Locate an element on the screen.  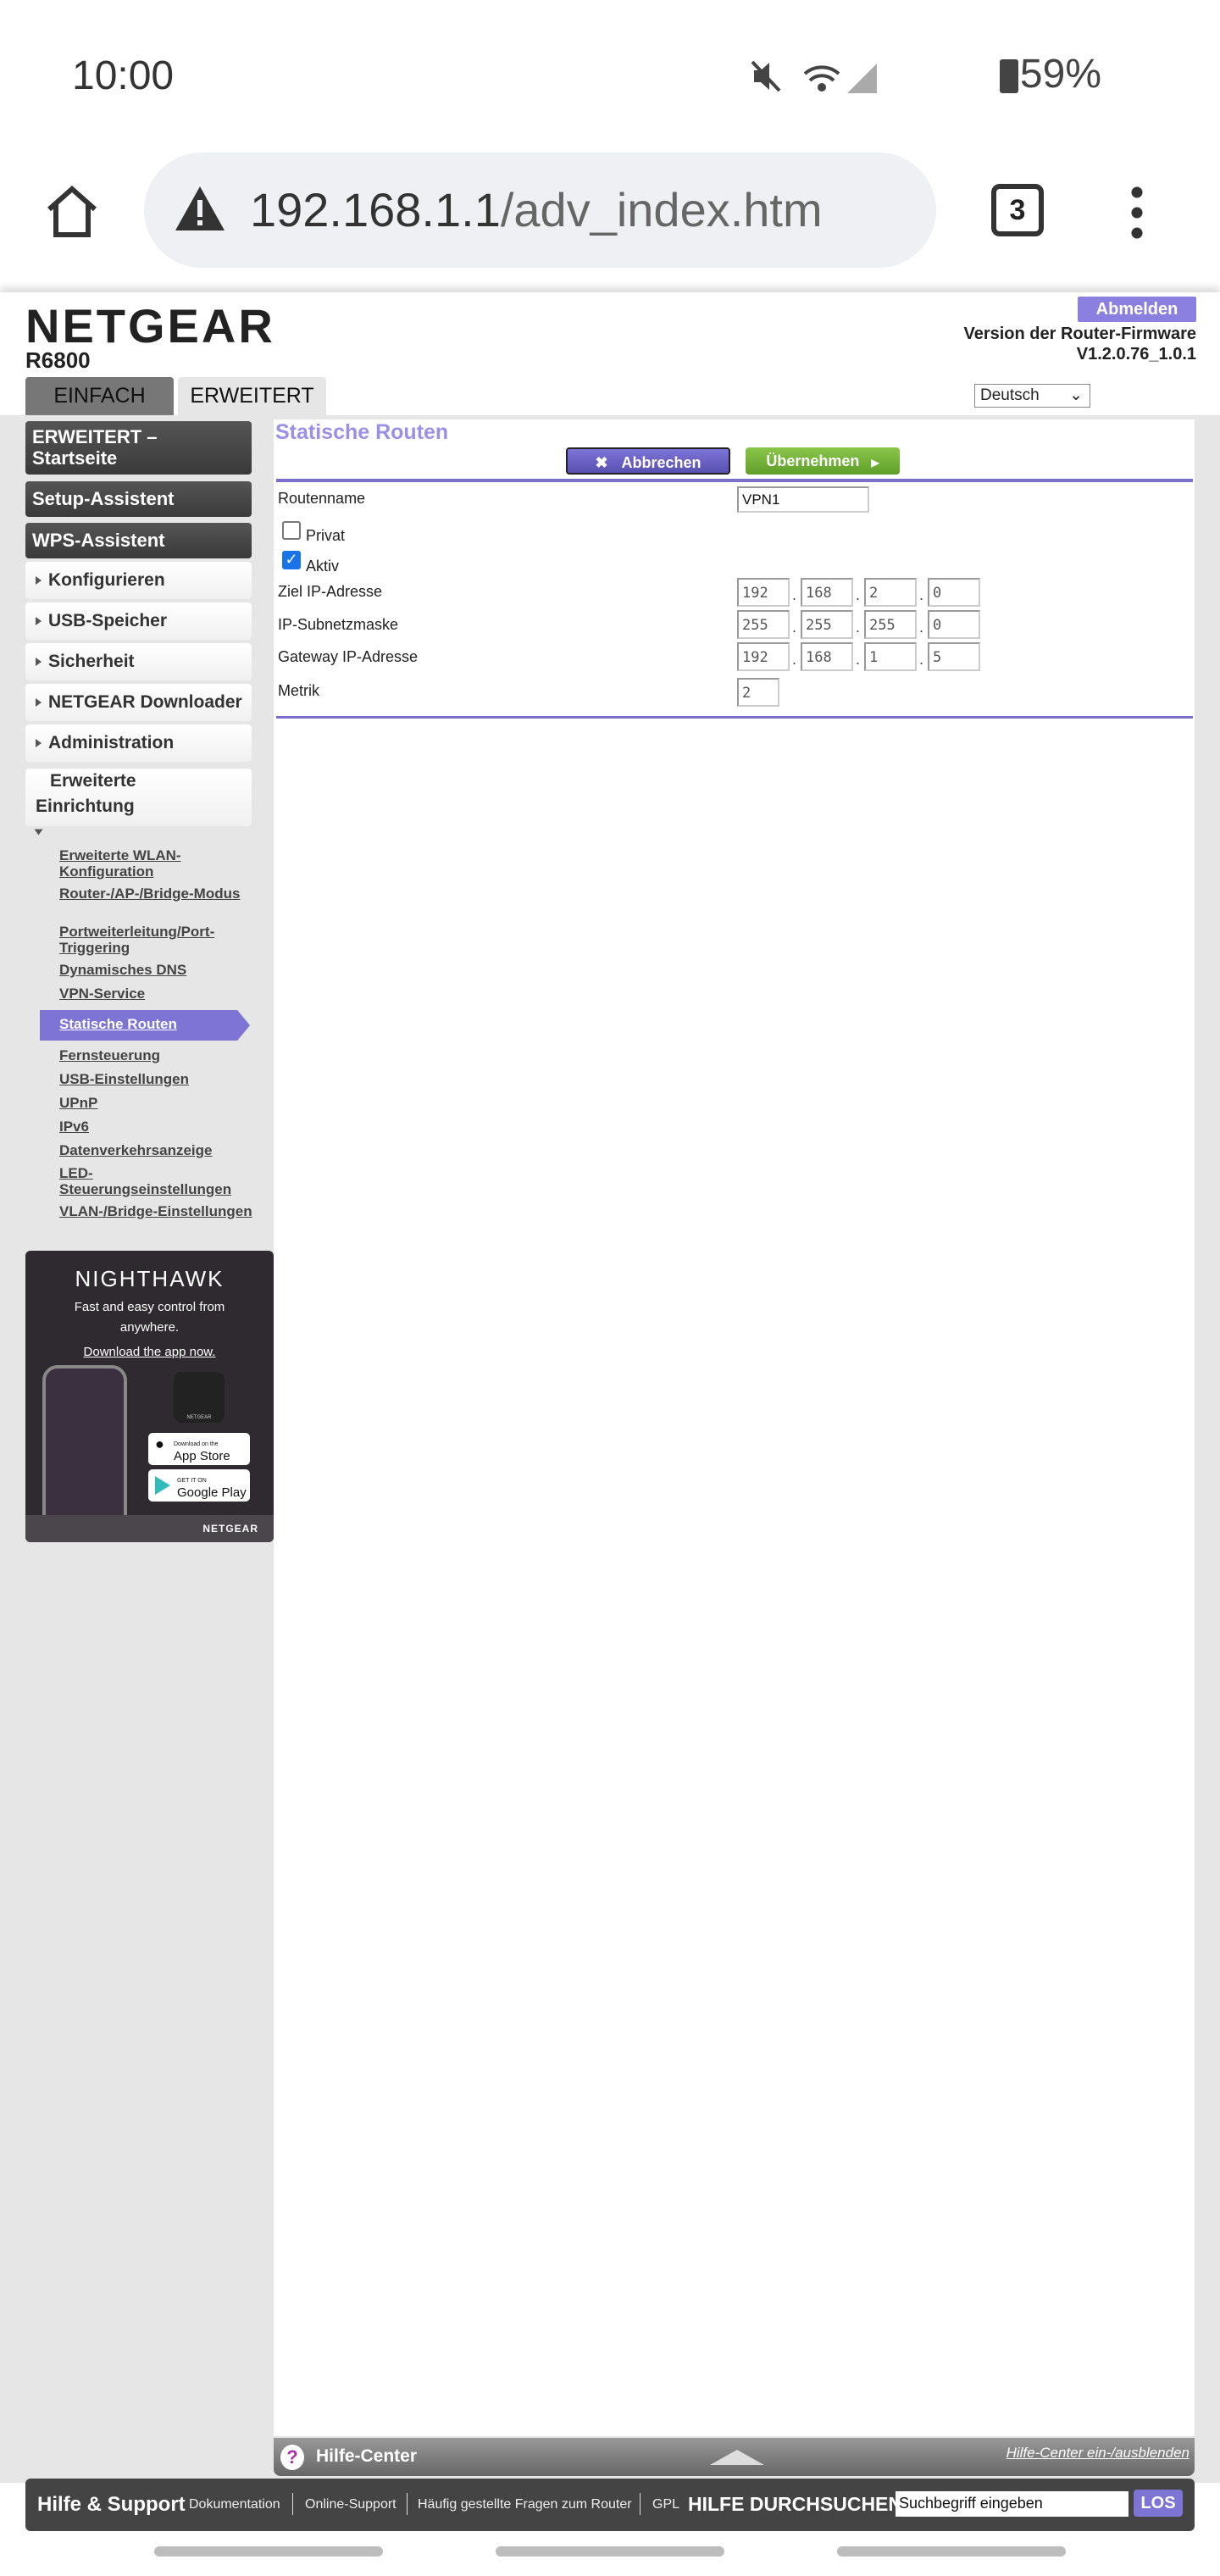
clock: 10:00 is located at coordinates (123, 75).